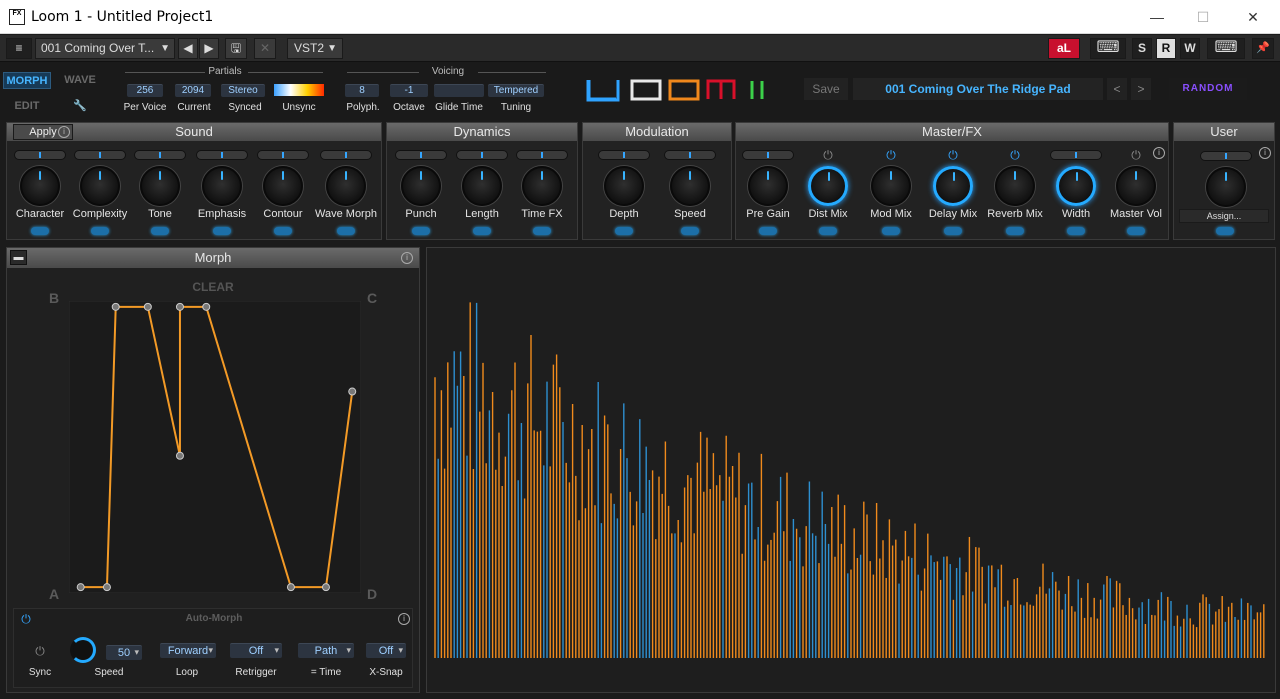  I want to click on write-button: W, so click(1190, 48).